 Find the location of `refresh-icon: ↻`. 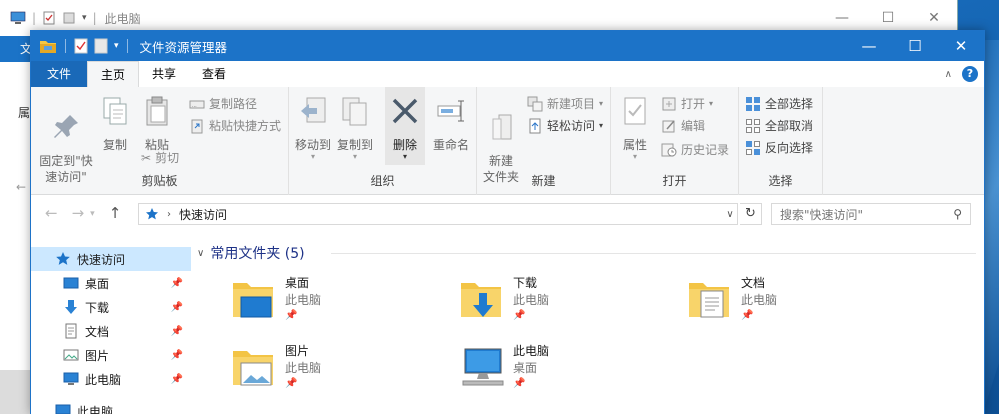

refresh-icon: ↻ is located at coordinates (751, 214).